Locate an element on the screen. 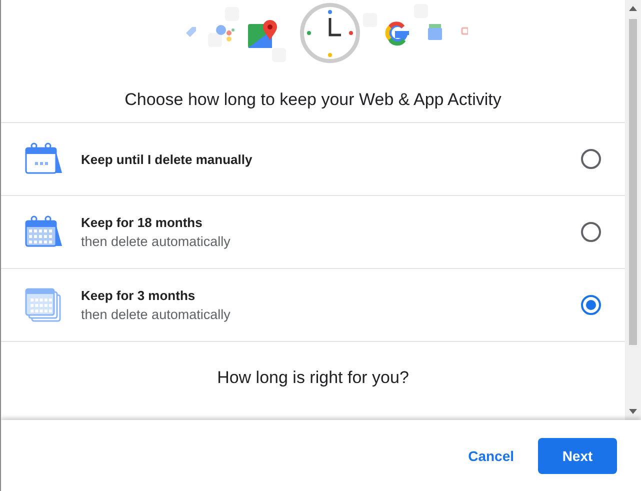 This screenshot has width=641, height=491. option-label: Keep until I delete manually is located at coordinates (167, 159).